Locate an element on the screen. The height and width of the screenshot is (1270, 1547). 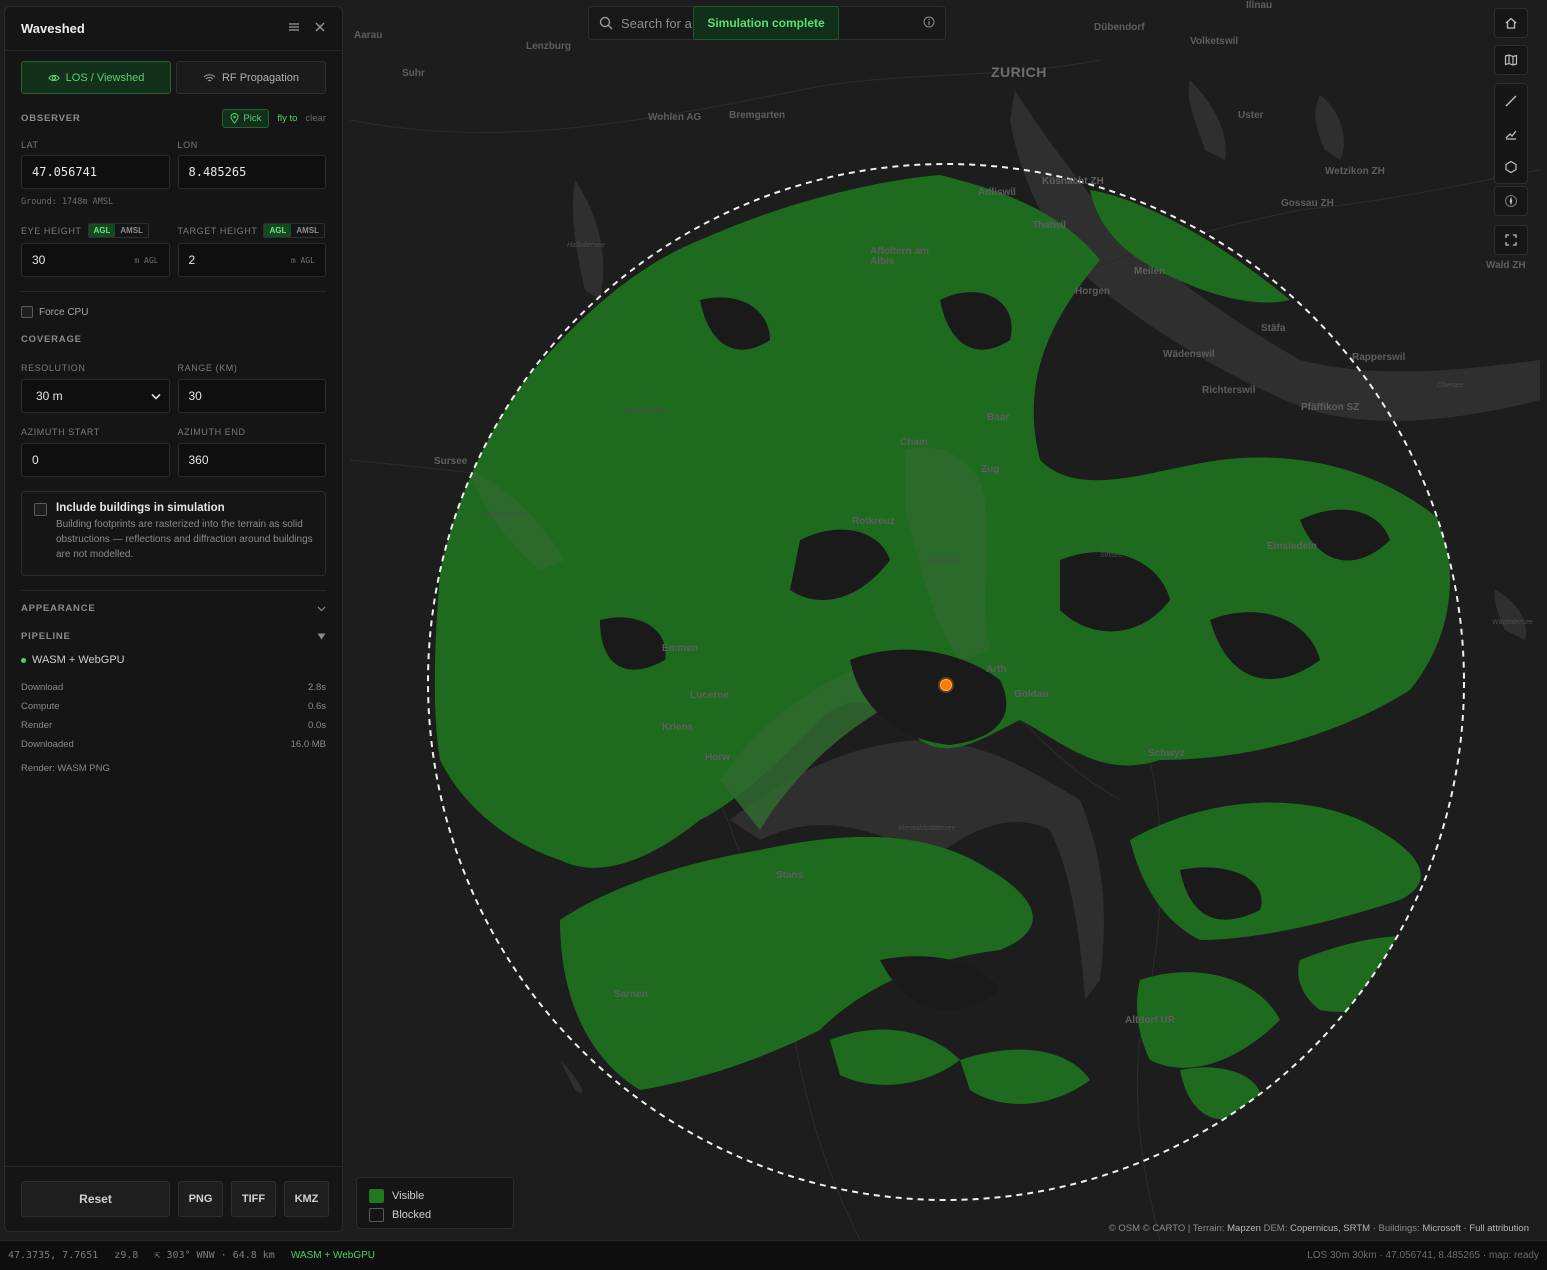
stat-row: Compute 0.6s is located at coordinates (173, 706).